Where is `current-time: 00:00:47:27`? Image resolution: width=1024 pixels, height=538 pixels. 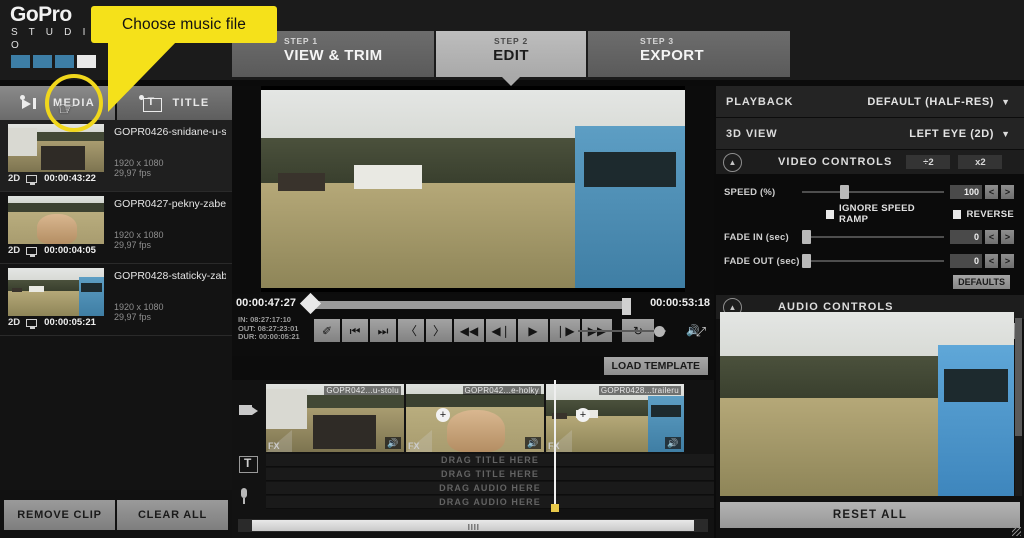
current-time: 00:00:47:27 is located at coordinates (266, 303).